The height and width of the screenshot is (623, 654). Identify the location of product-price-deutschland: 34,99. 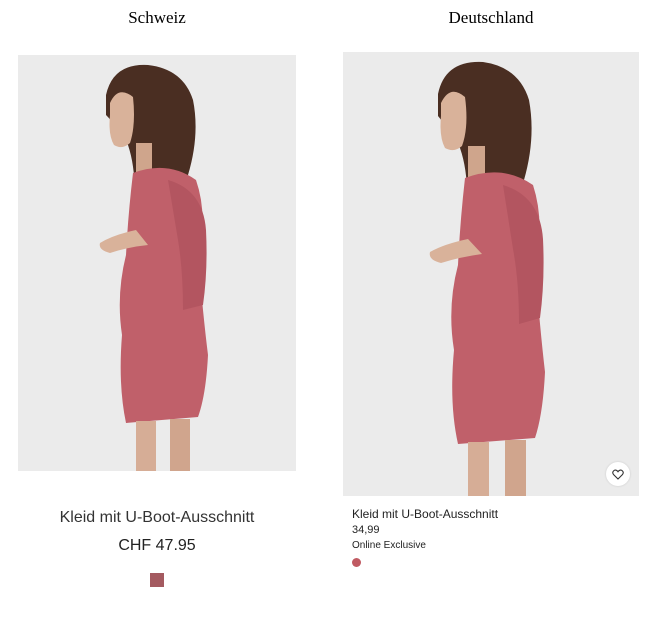
(366, 530).